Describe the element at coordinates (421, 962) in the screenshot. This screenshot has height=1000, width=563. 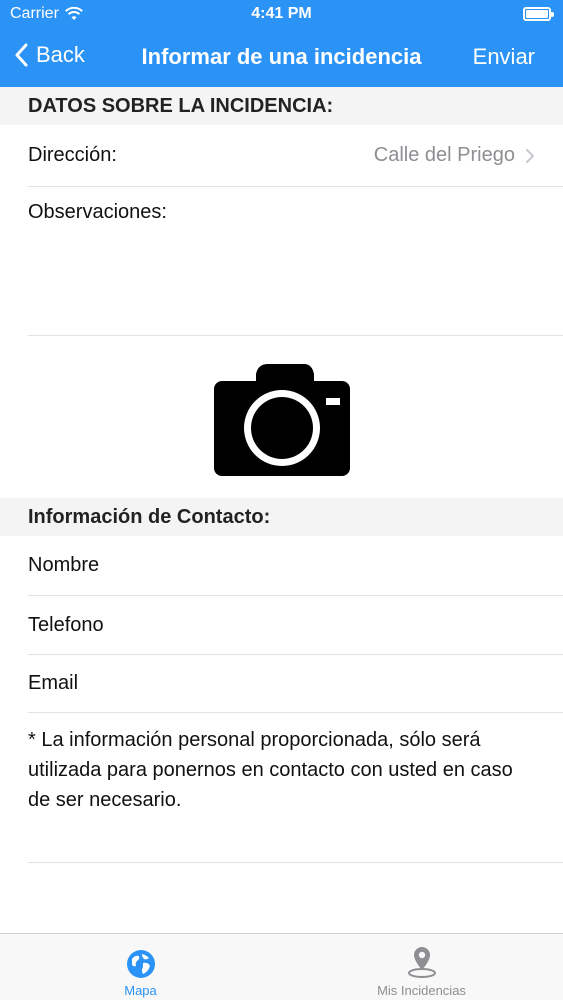
I see `map-pin-icon` at that location.